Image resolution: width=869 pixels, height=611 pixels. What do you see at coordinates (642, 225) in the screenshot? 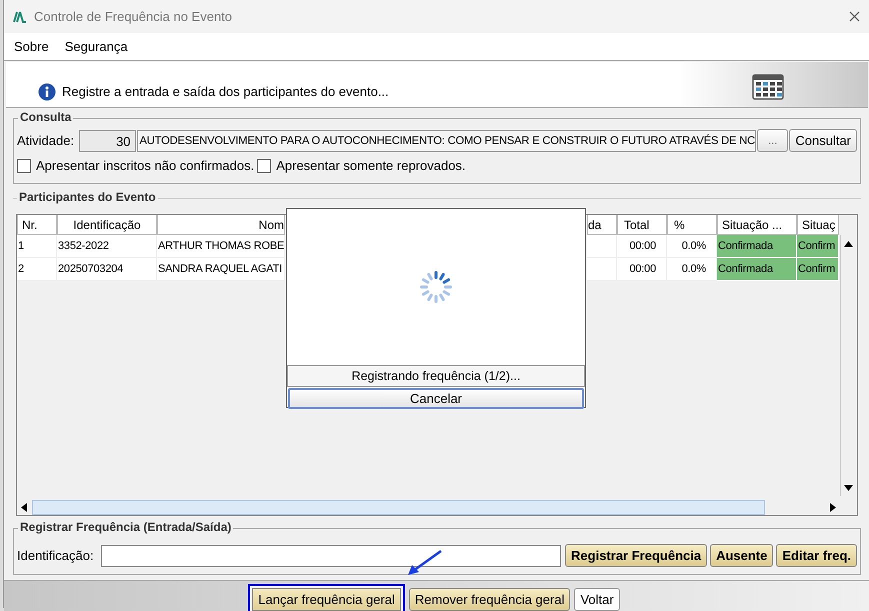
I see `column-header: Total` at bounding box center [642, 225].